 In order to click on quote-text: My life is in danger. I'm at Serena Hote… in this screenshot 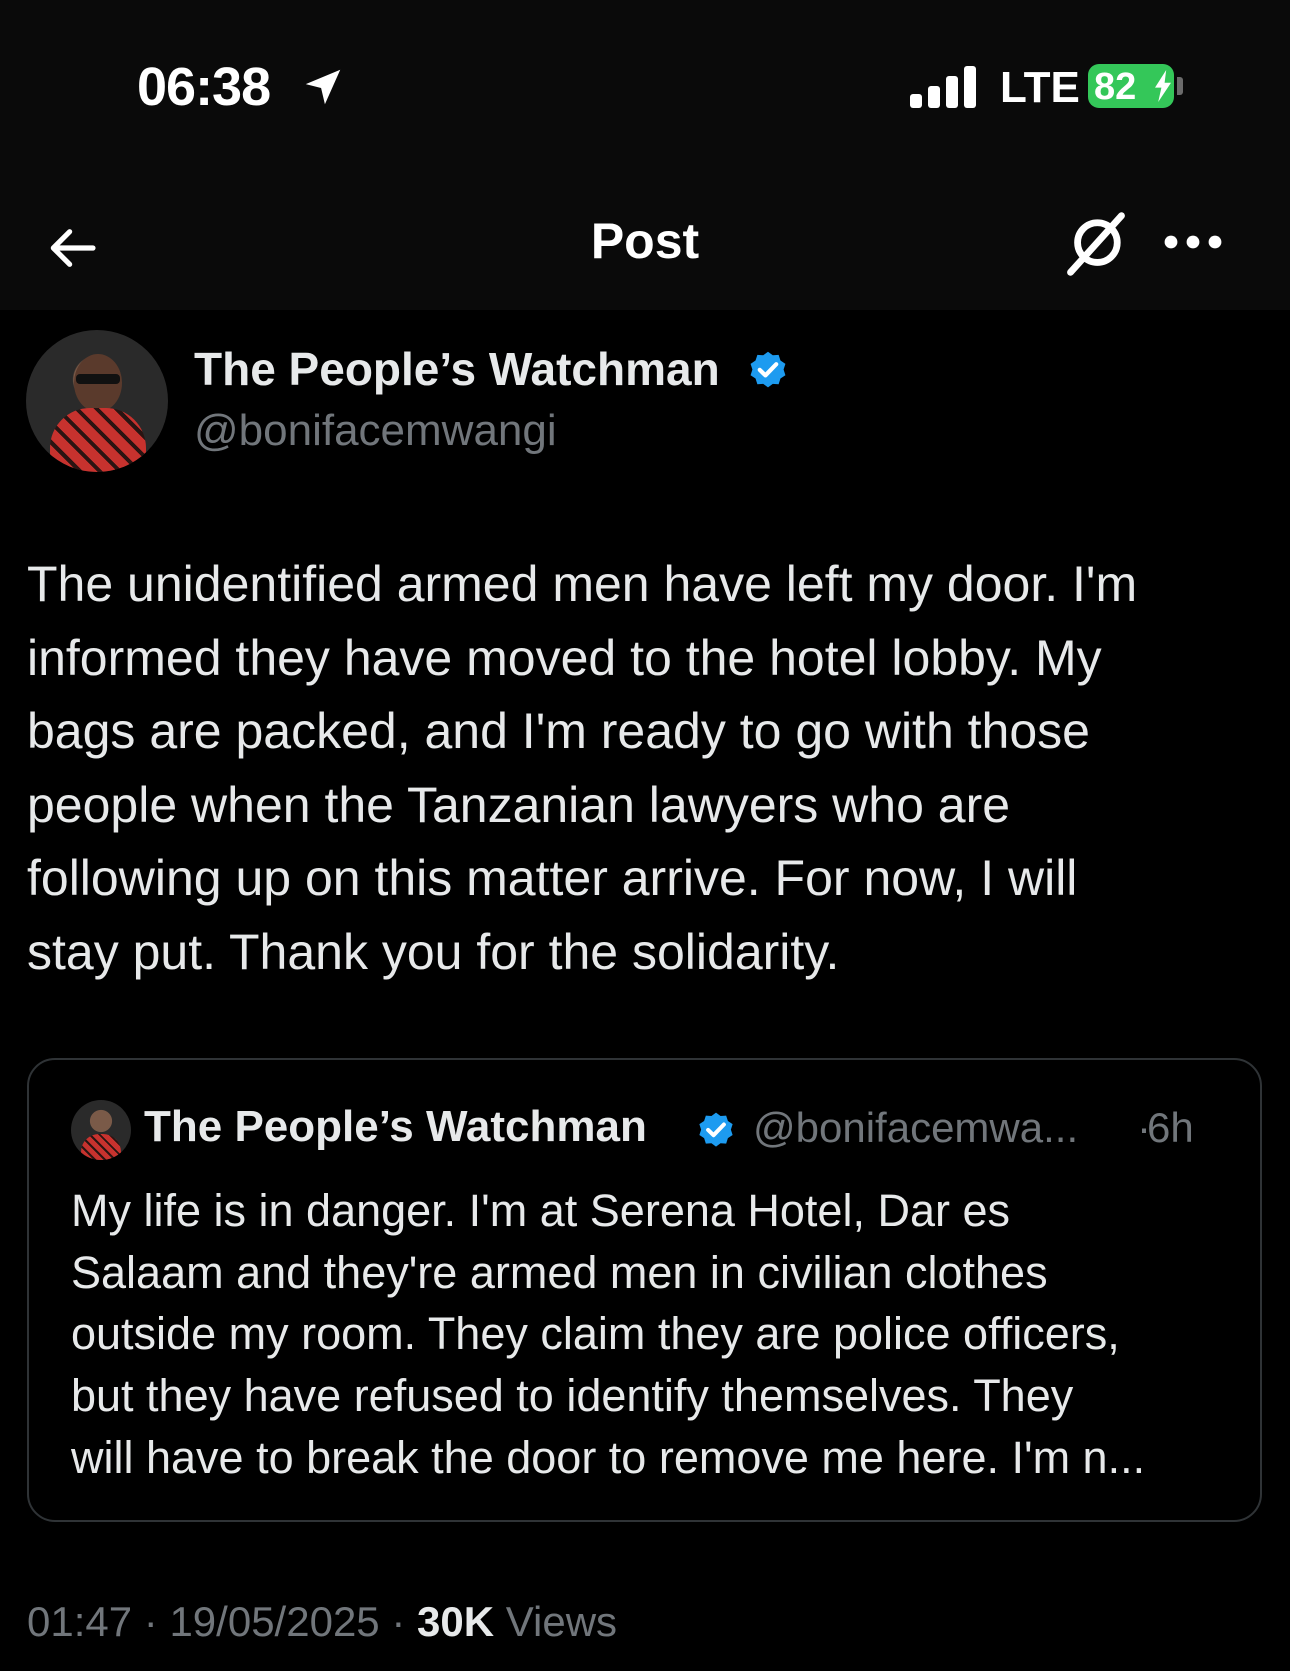, I will do `click(608, 1334)`.